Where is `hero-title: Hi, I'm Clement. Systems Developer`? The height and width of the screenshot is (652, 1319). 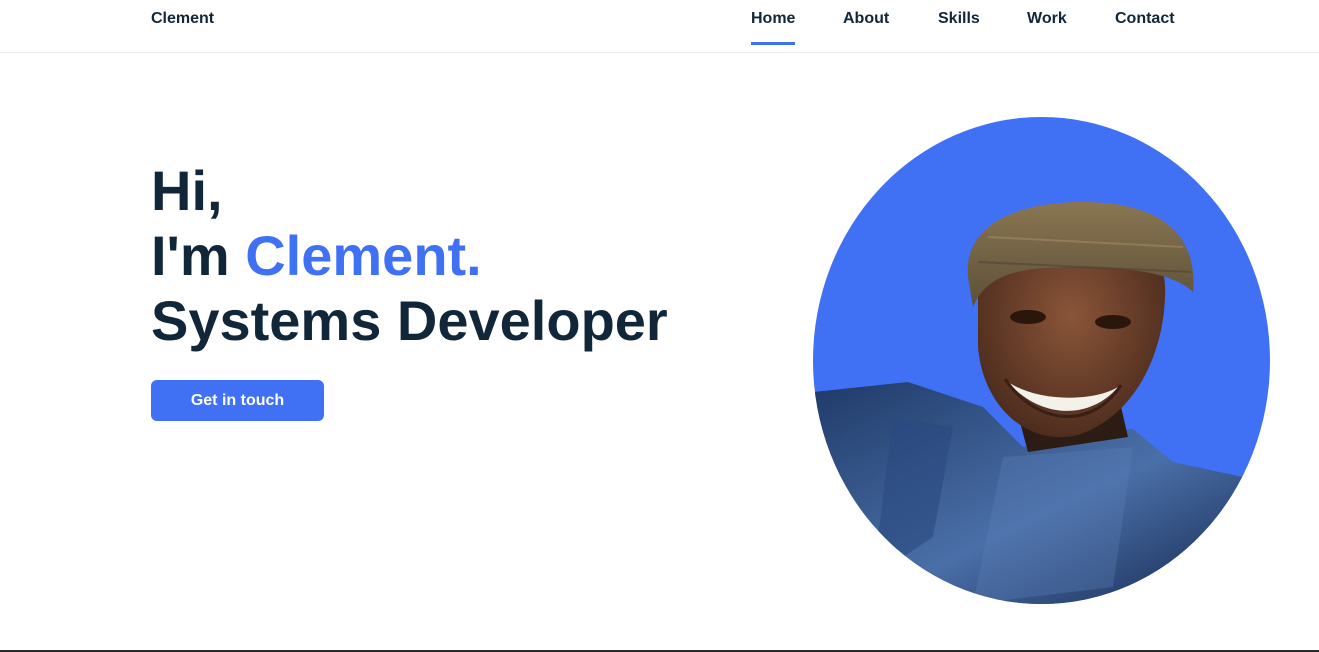 hero-title: Hi, I'm Clement. Systems Developer is located at coordinates (409, 255).